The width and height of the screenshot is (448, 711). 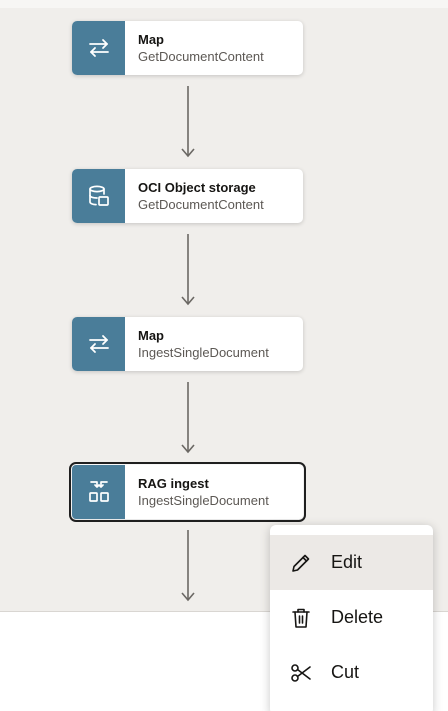 I want to click on flow-node-rag-ingest: RAG ingest IngestSingleDocument, so click(x=187, y=492).